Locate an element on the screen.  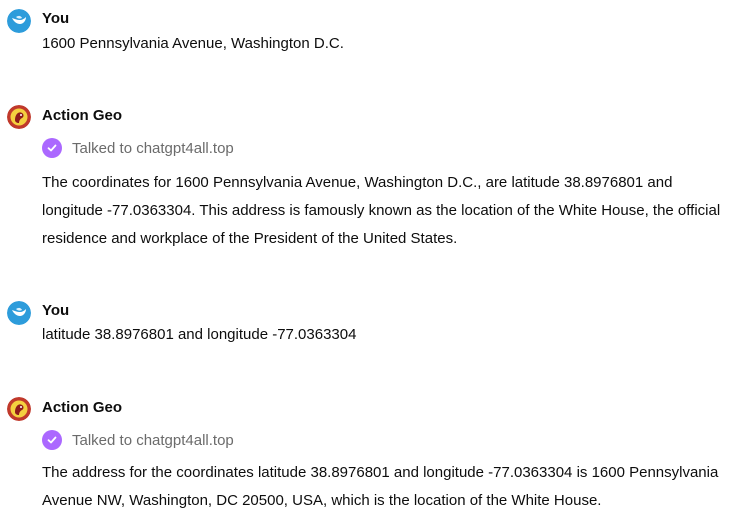
tool-status: Talked to chatgpt4all.top is located at coordinates (138, 440).